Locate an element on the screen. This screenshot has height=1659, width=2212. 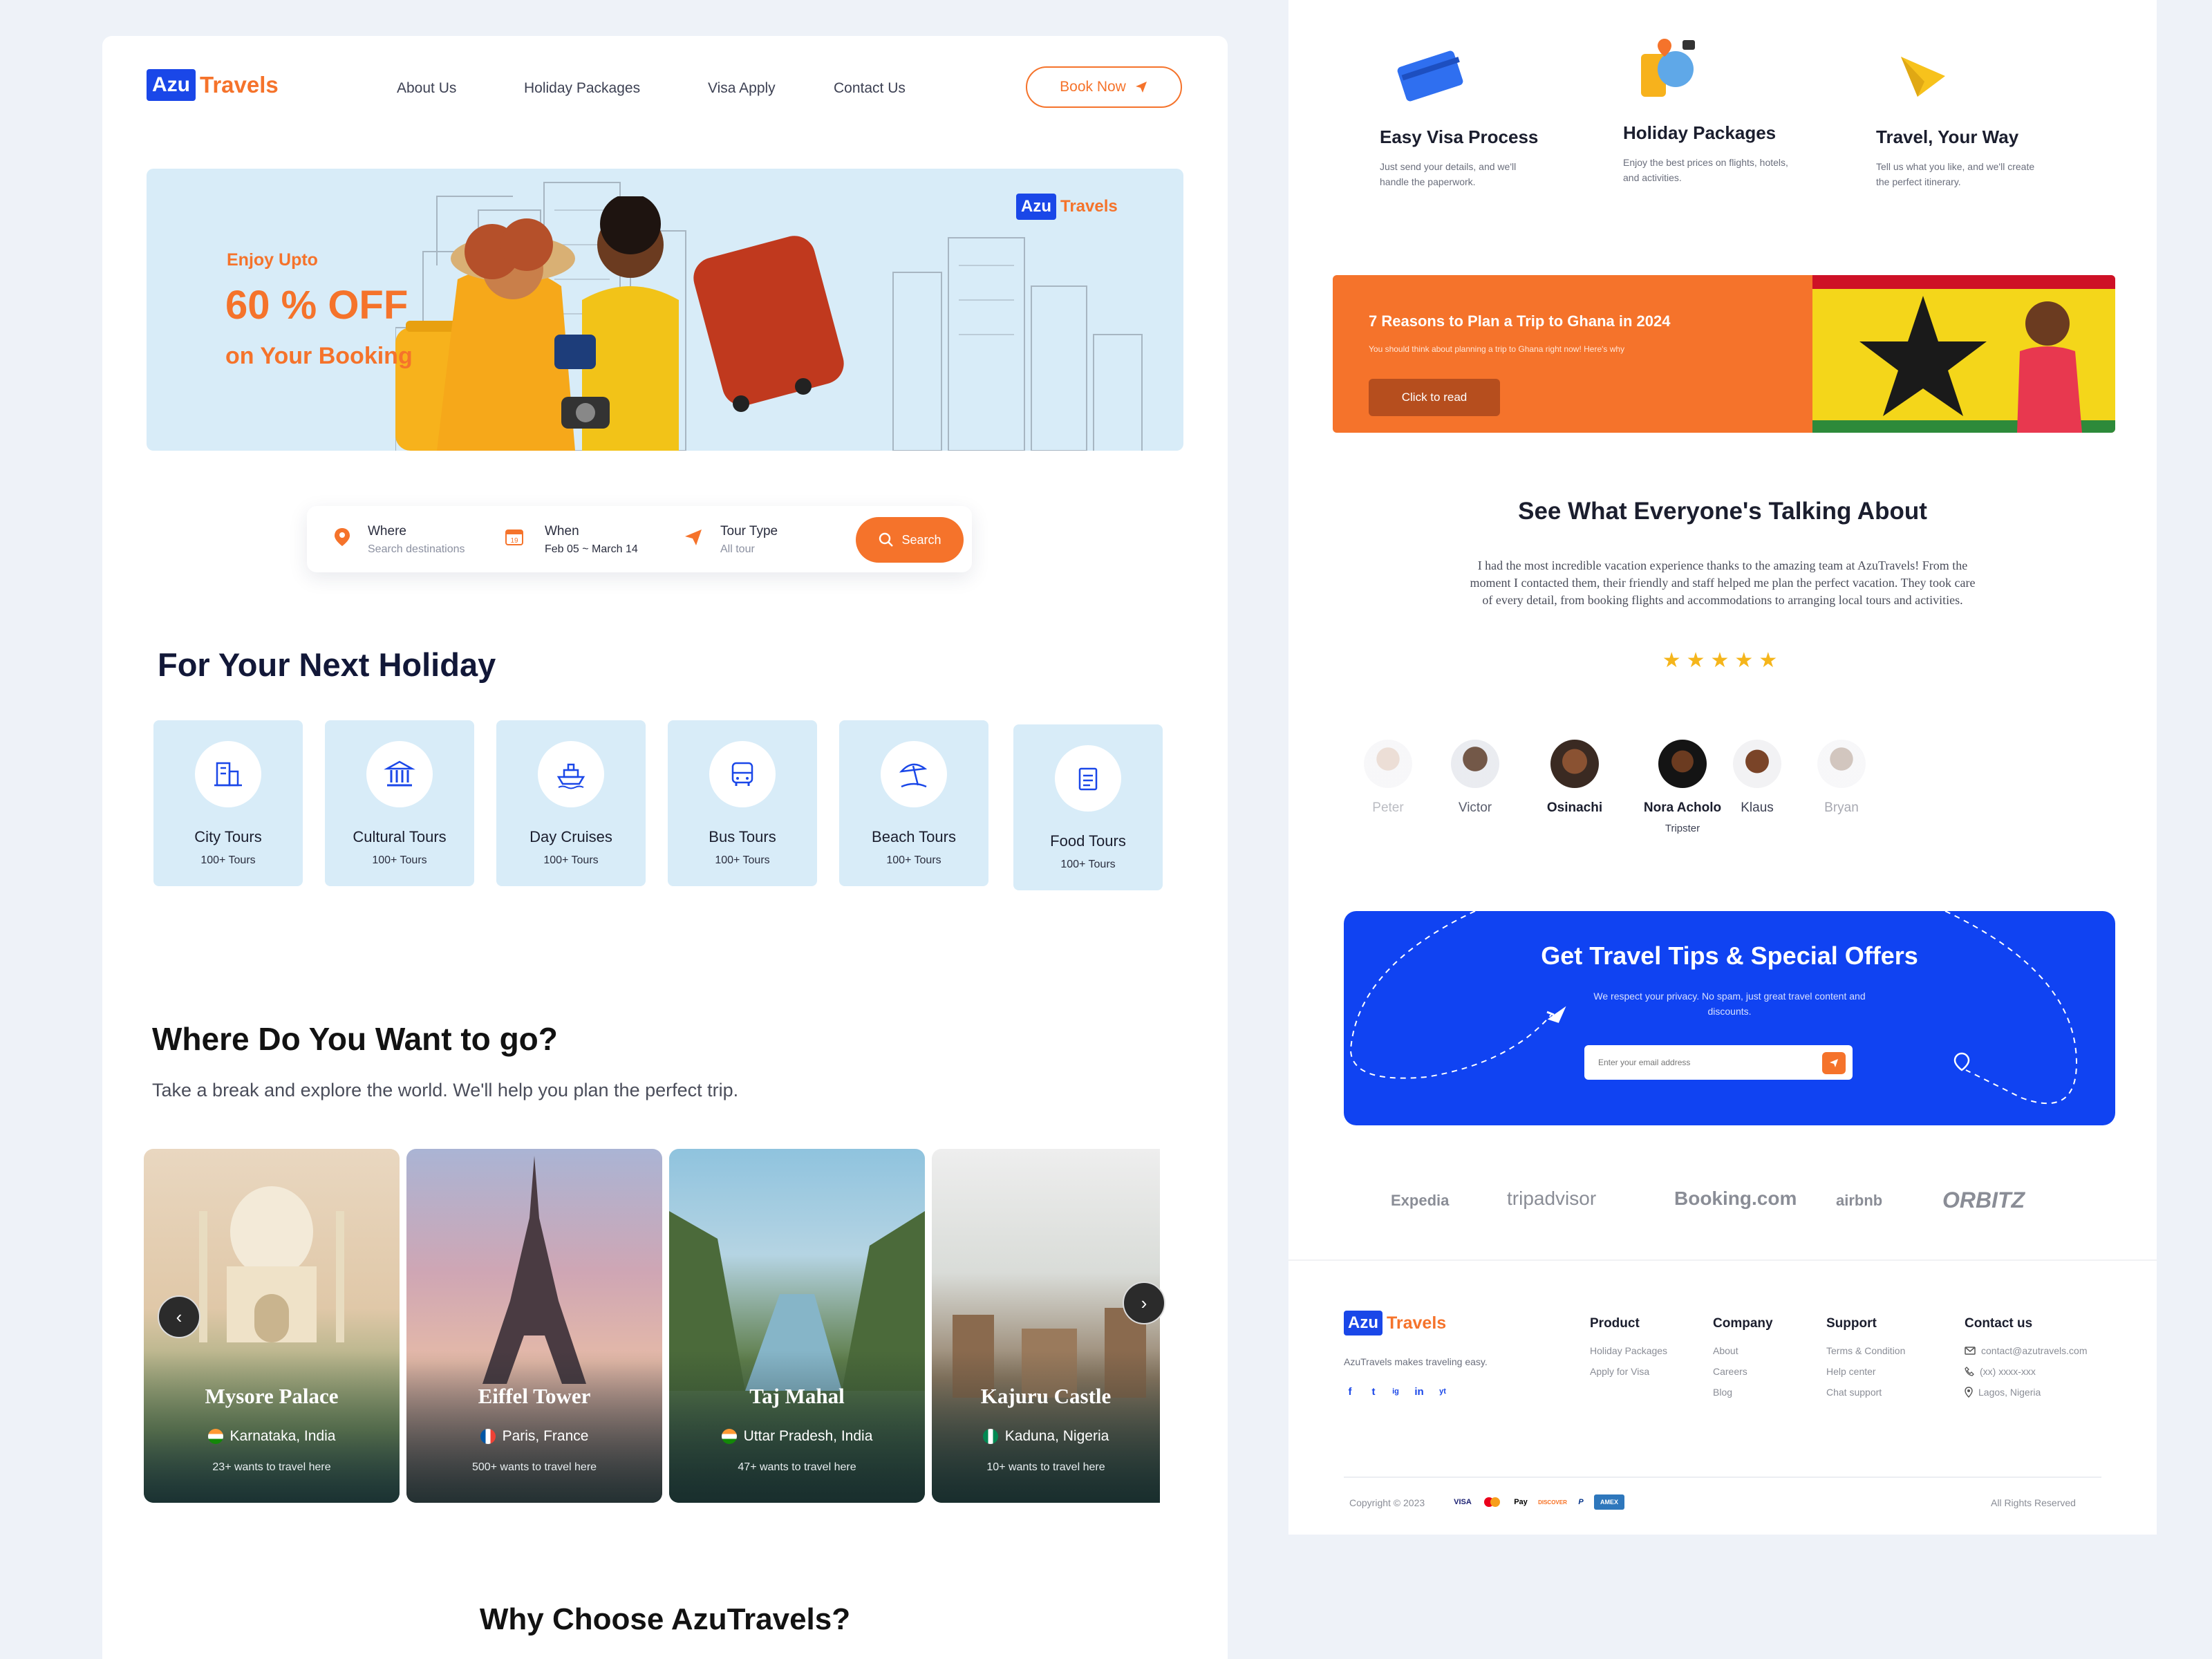
paper-plane-icon is located at coordinates (1923, 77).